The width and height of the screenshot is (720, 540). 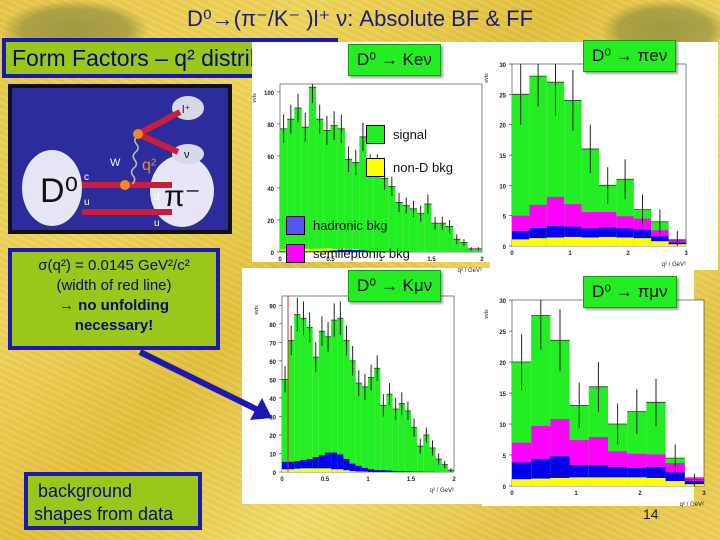 What do you see at coordinates (272, 363) in the screenshot?
I see `y-tick-label: 60` at bounding box center [272, 363].